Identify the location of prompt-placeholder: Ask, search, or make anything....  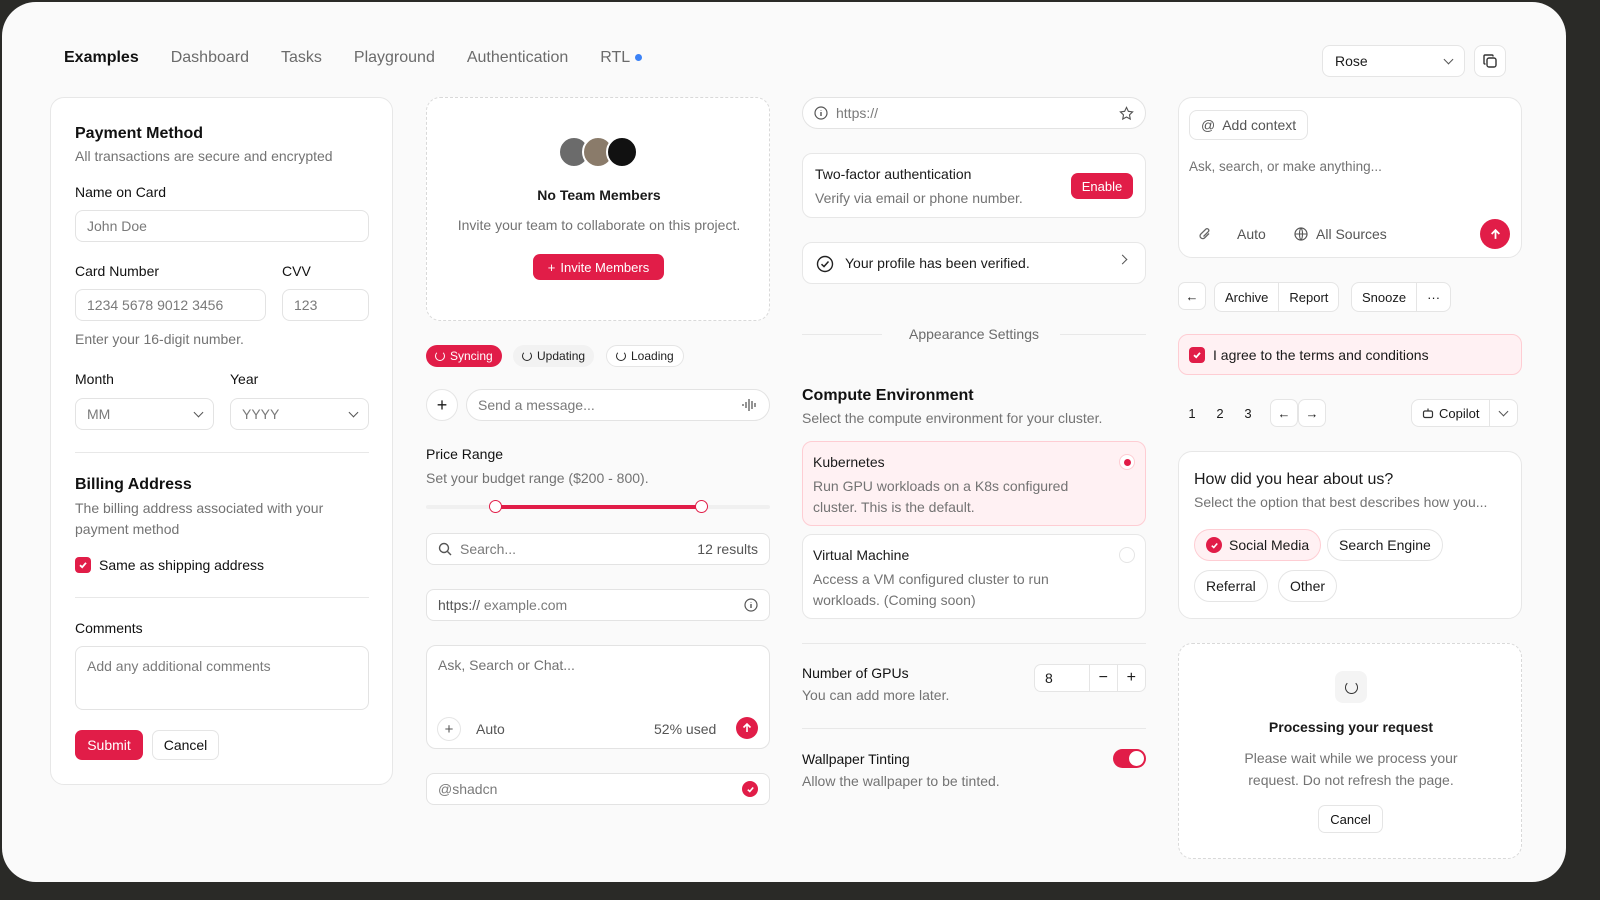
(1285, 166).